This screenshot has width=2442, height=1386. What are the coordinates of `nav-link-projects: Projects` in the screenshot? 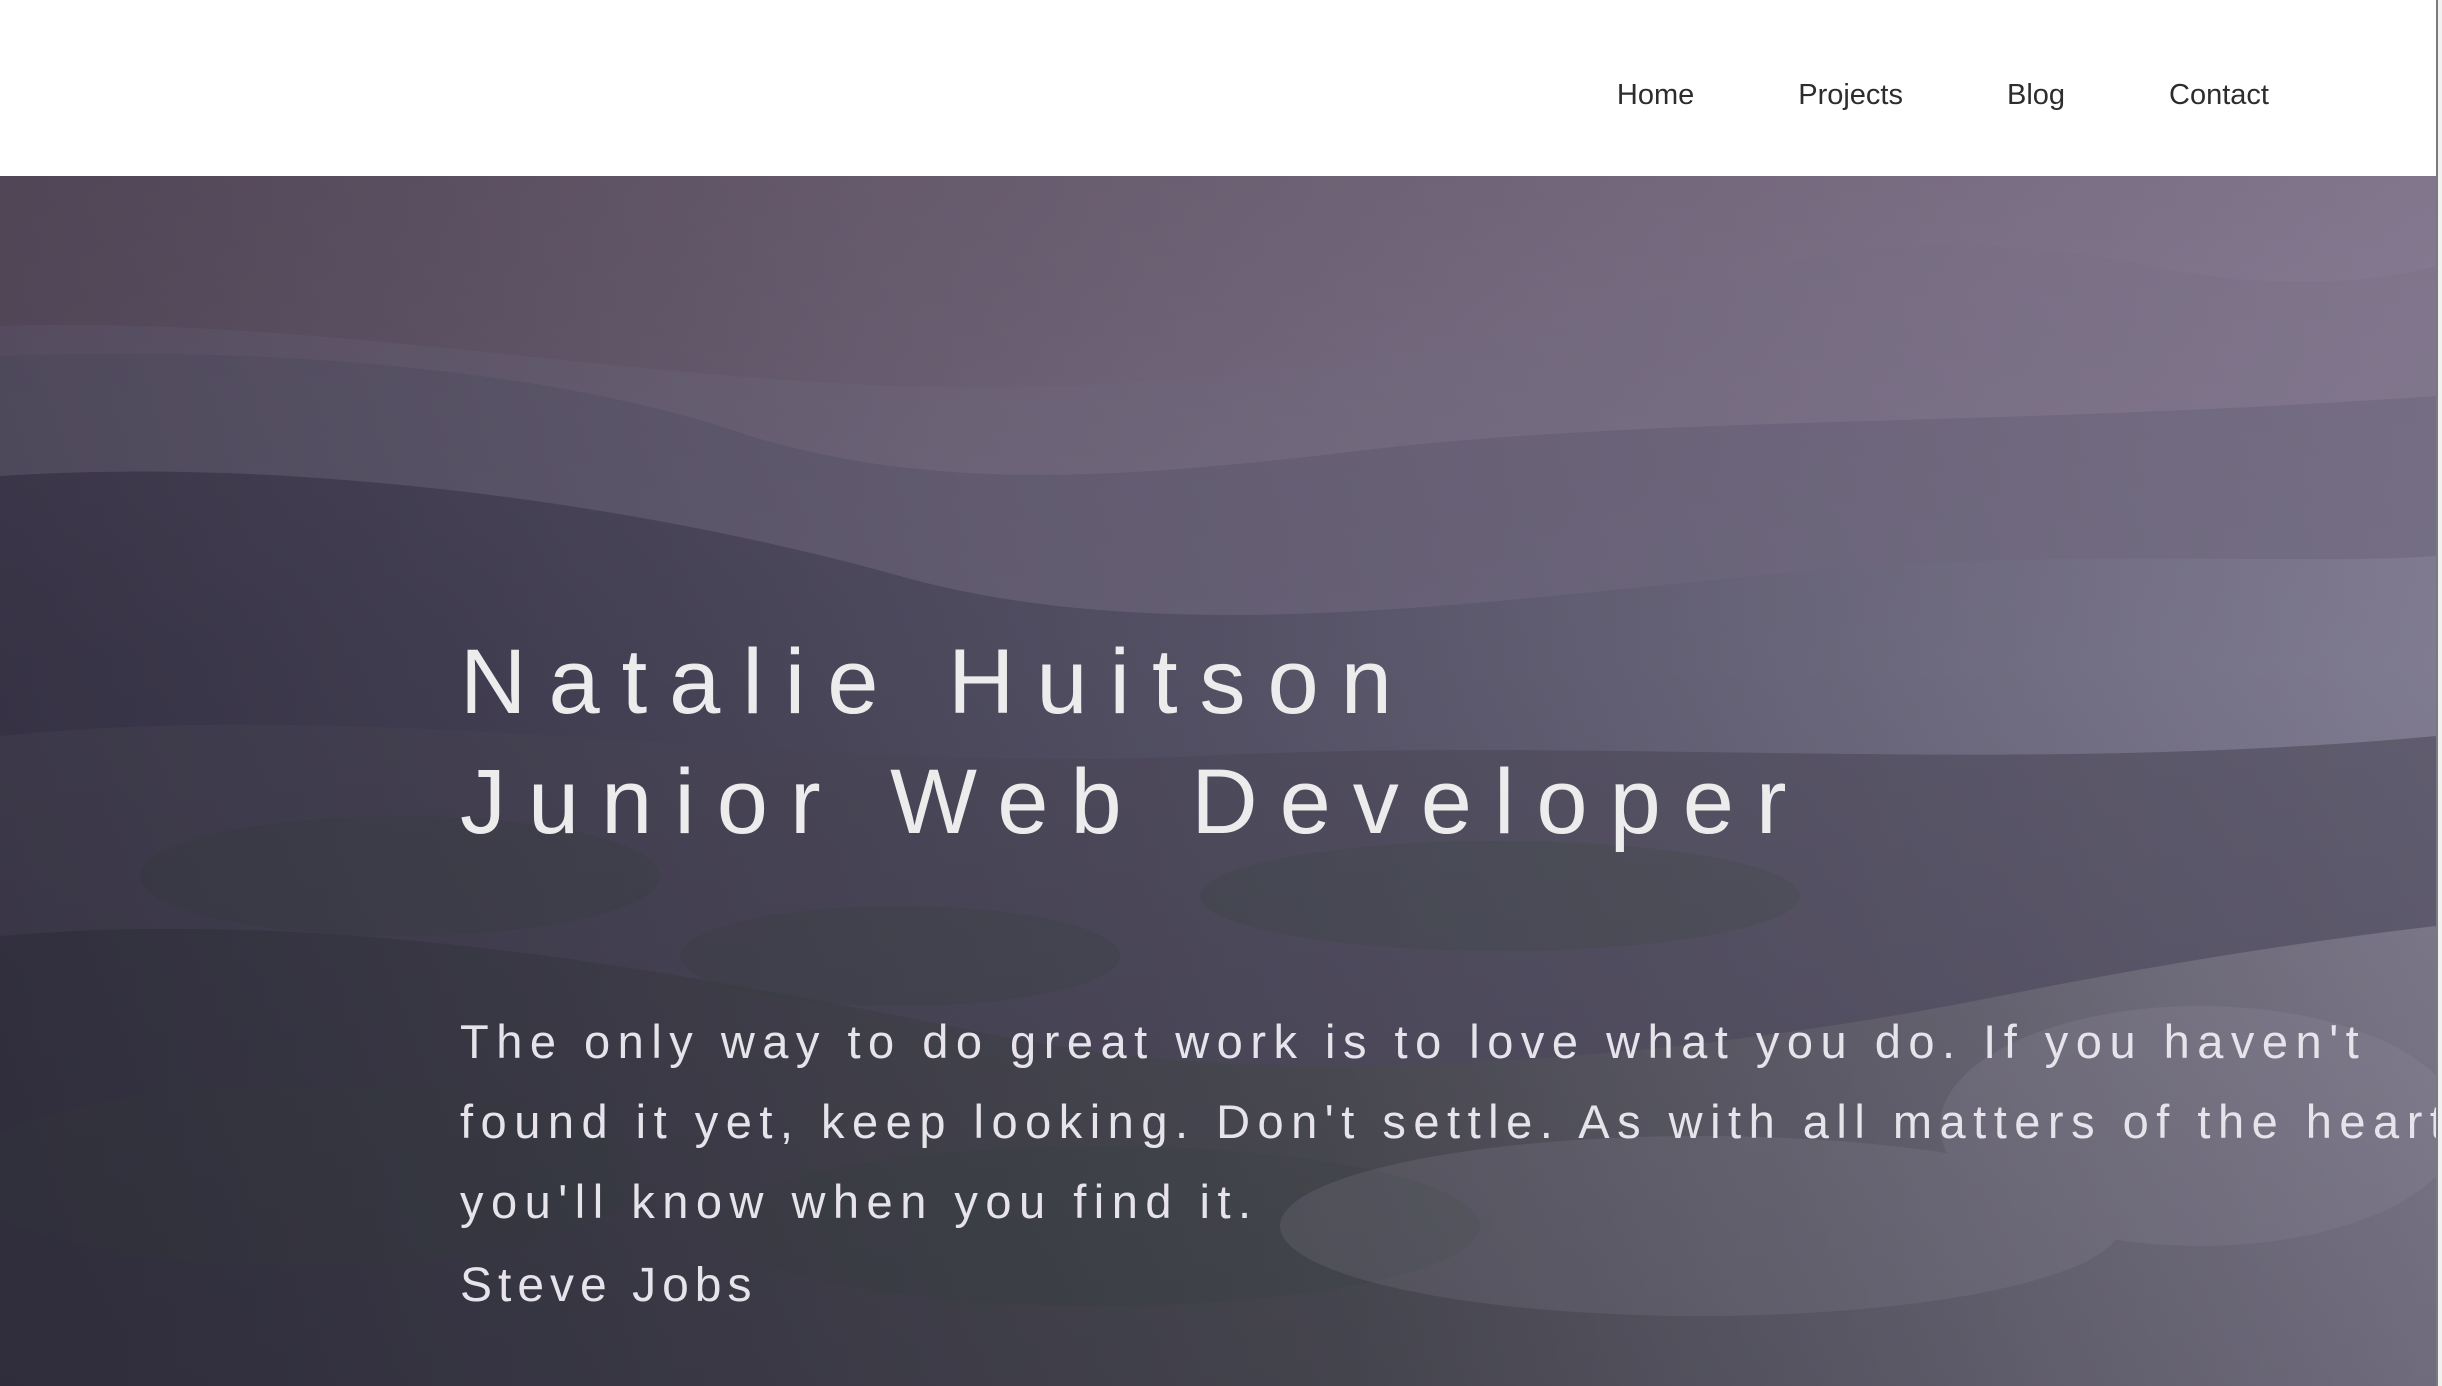 It's located at (1798, 95).